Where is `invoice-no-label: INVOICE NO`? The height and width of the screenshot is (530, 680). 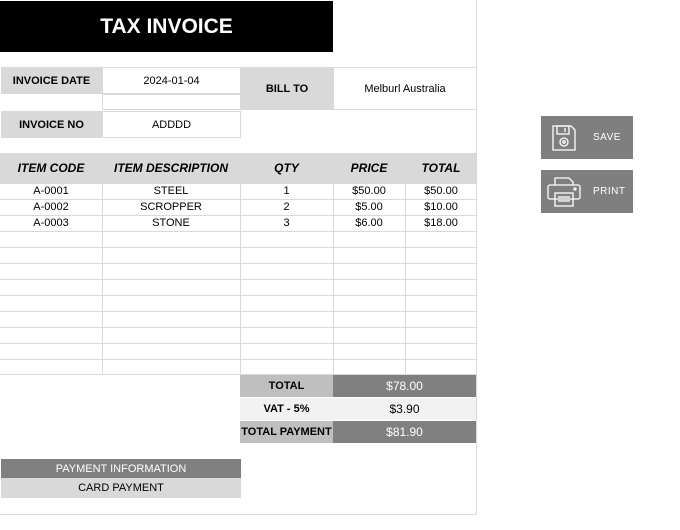
invoice-no-label: INVOICE NO is located at coordinates (51, 124).